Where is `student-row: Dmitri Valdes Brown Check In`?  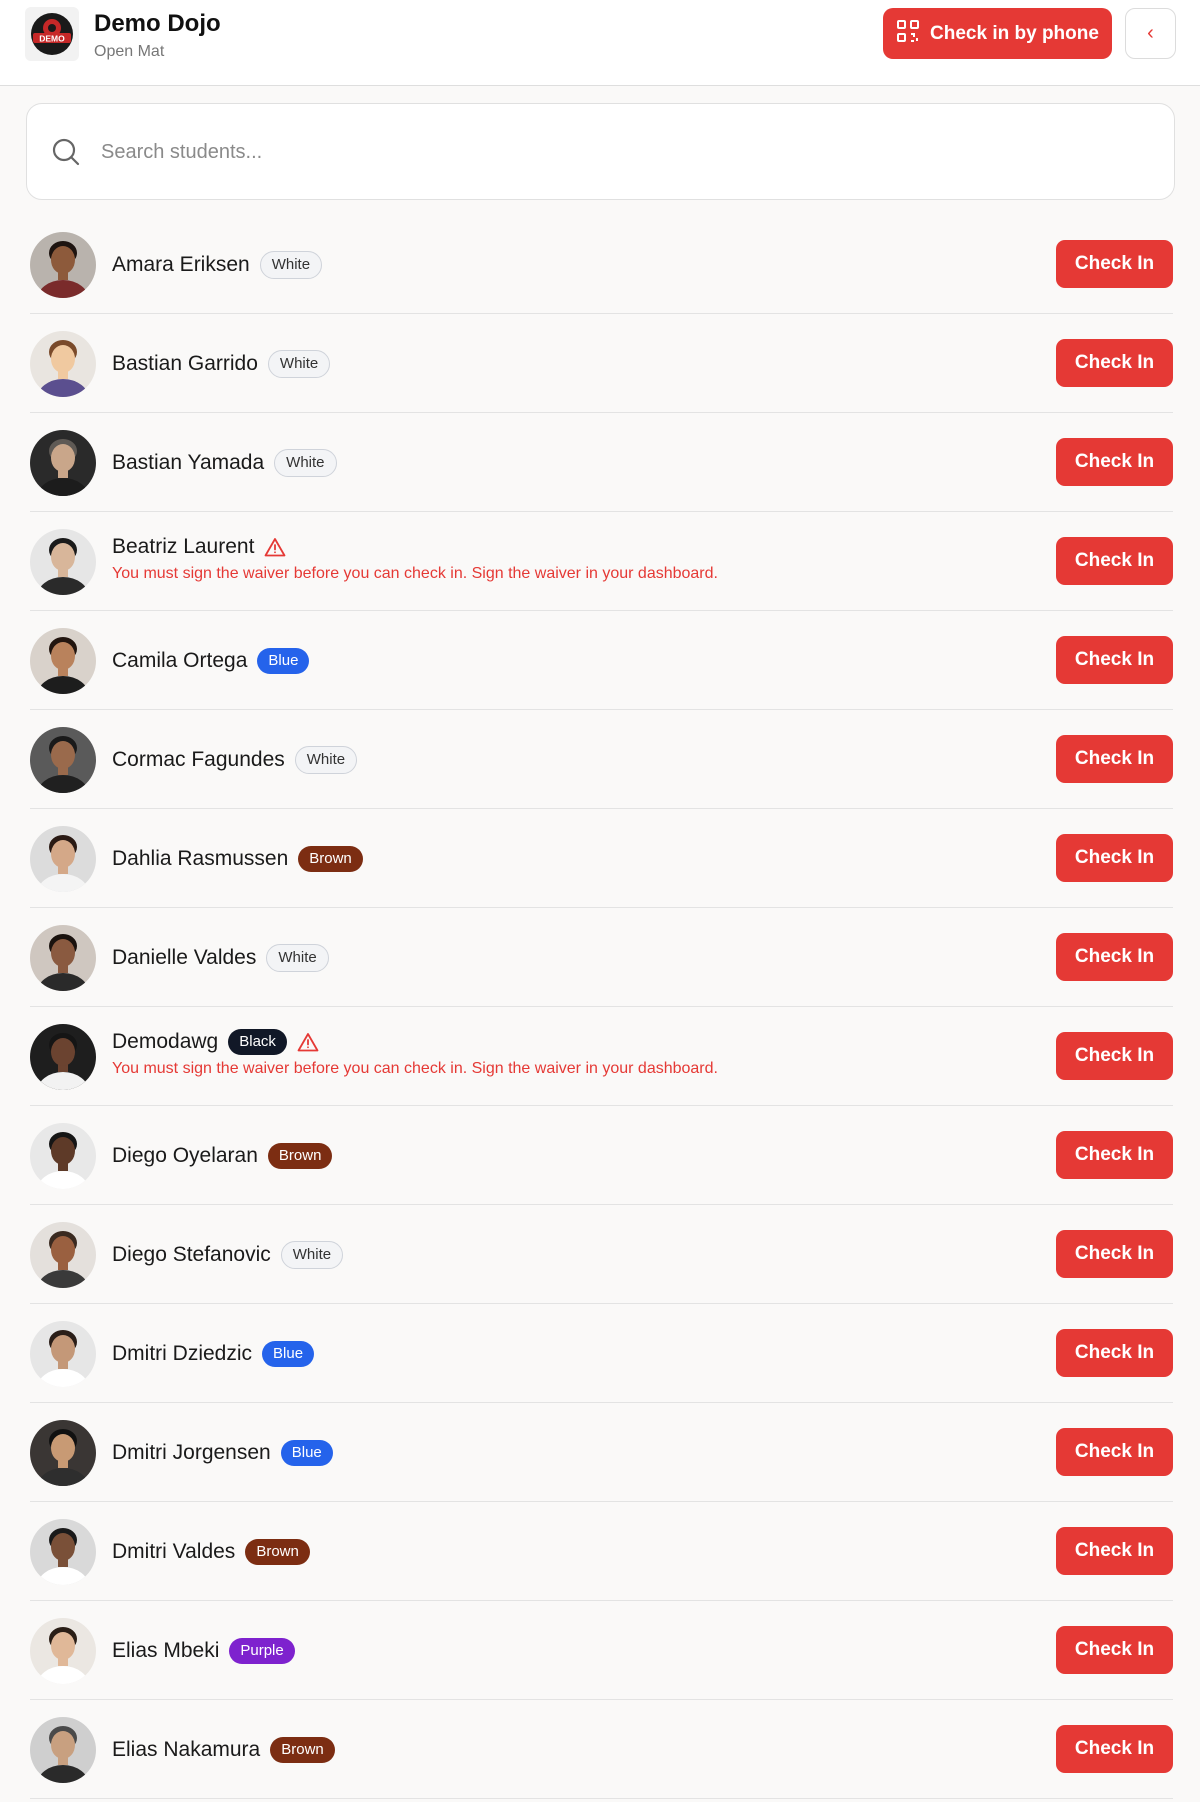 student-row: Dmitri Valdes Brown Check In is located at coordinates (601, 1551).